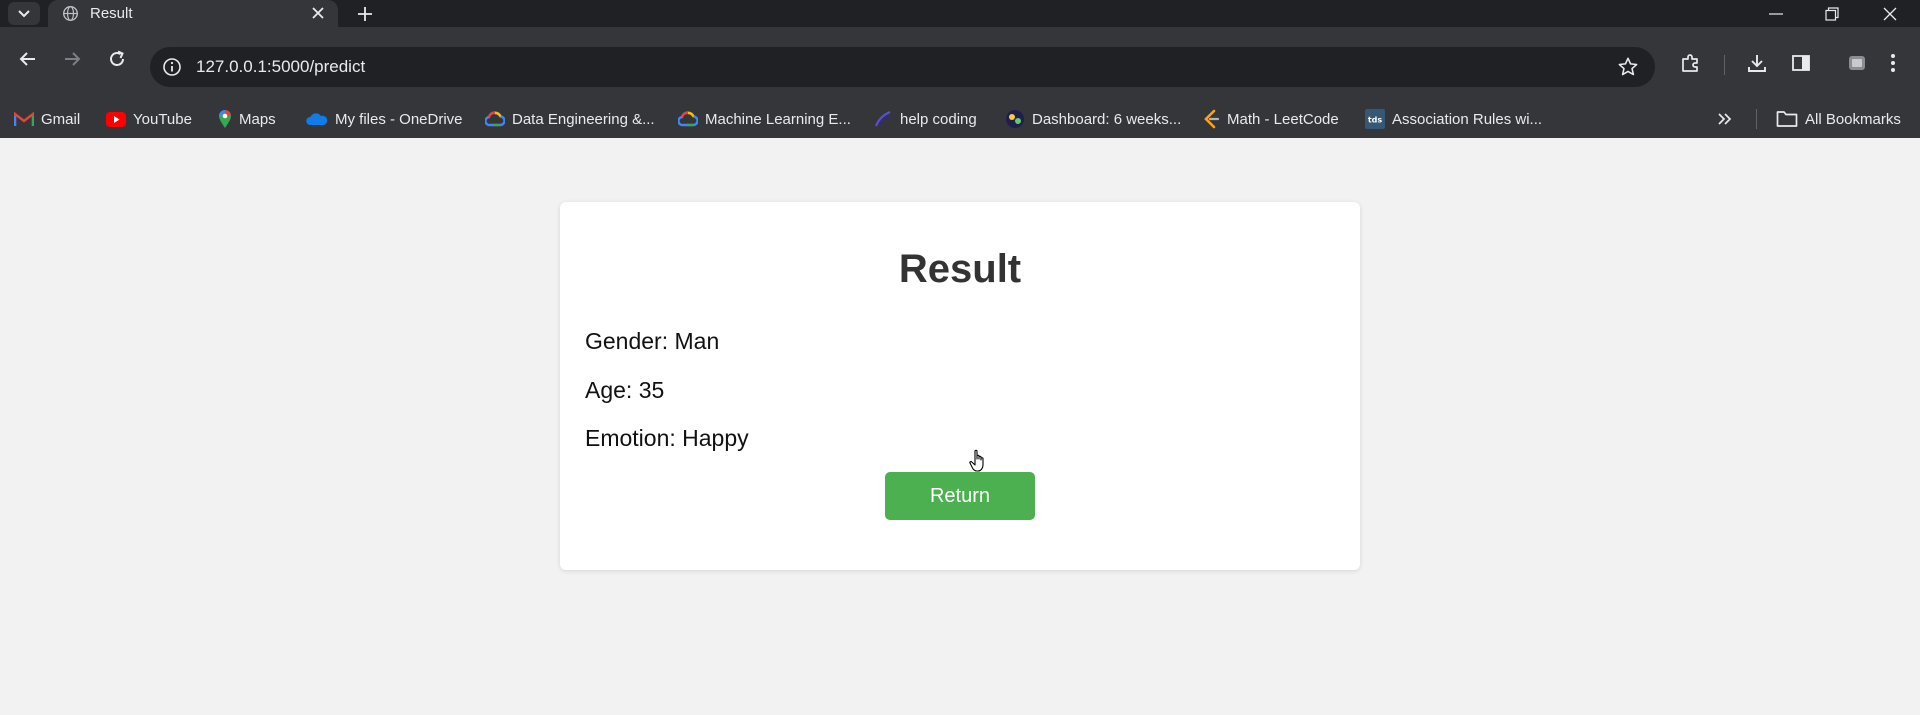 The height and width of the screenshot is (715, 1920). Describe the element at coordinates (193, 13) in the screenshot. I see `browser-tab-active: Result` at that location.